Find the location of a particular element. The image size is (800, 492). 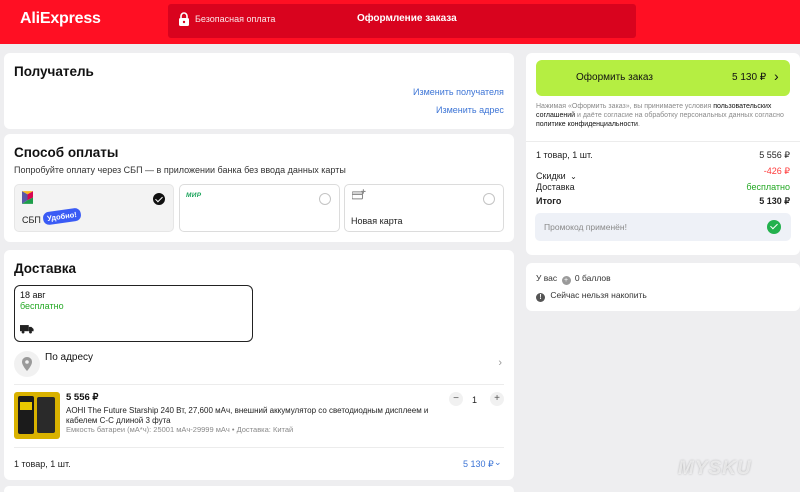

mysku-watermark: MYSKU is located at coordinates (715, 468).